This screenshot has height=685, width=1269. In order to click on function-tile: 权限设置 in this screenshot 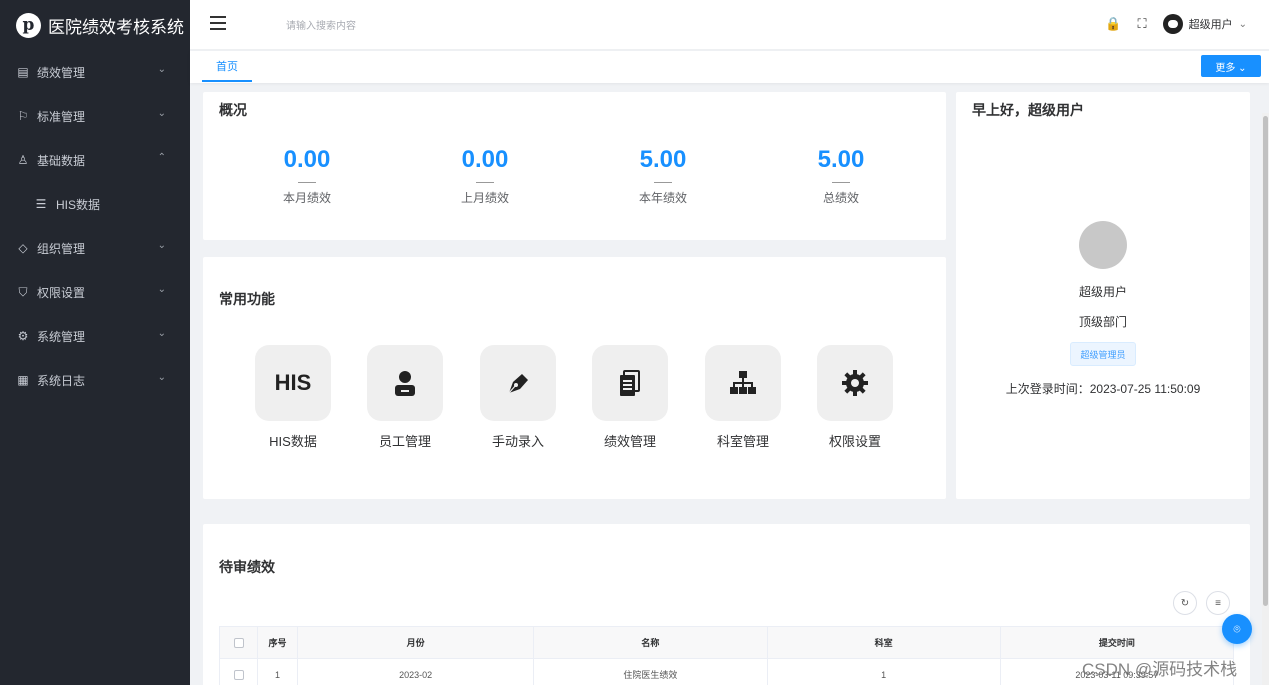, I will do `click(855, 397)`.